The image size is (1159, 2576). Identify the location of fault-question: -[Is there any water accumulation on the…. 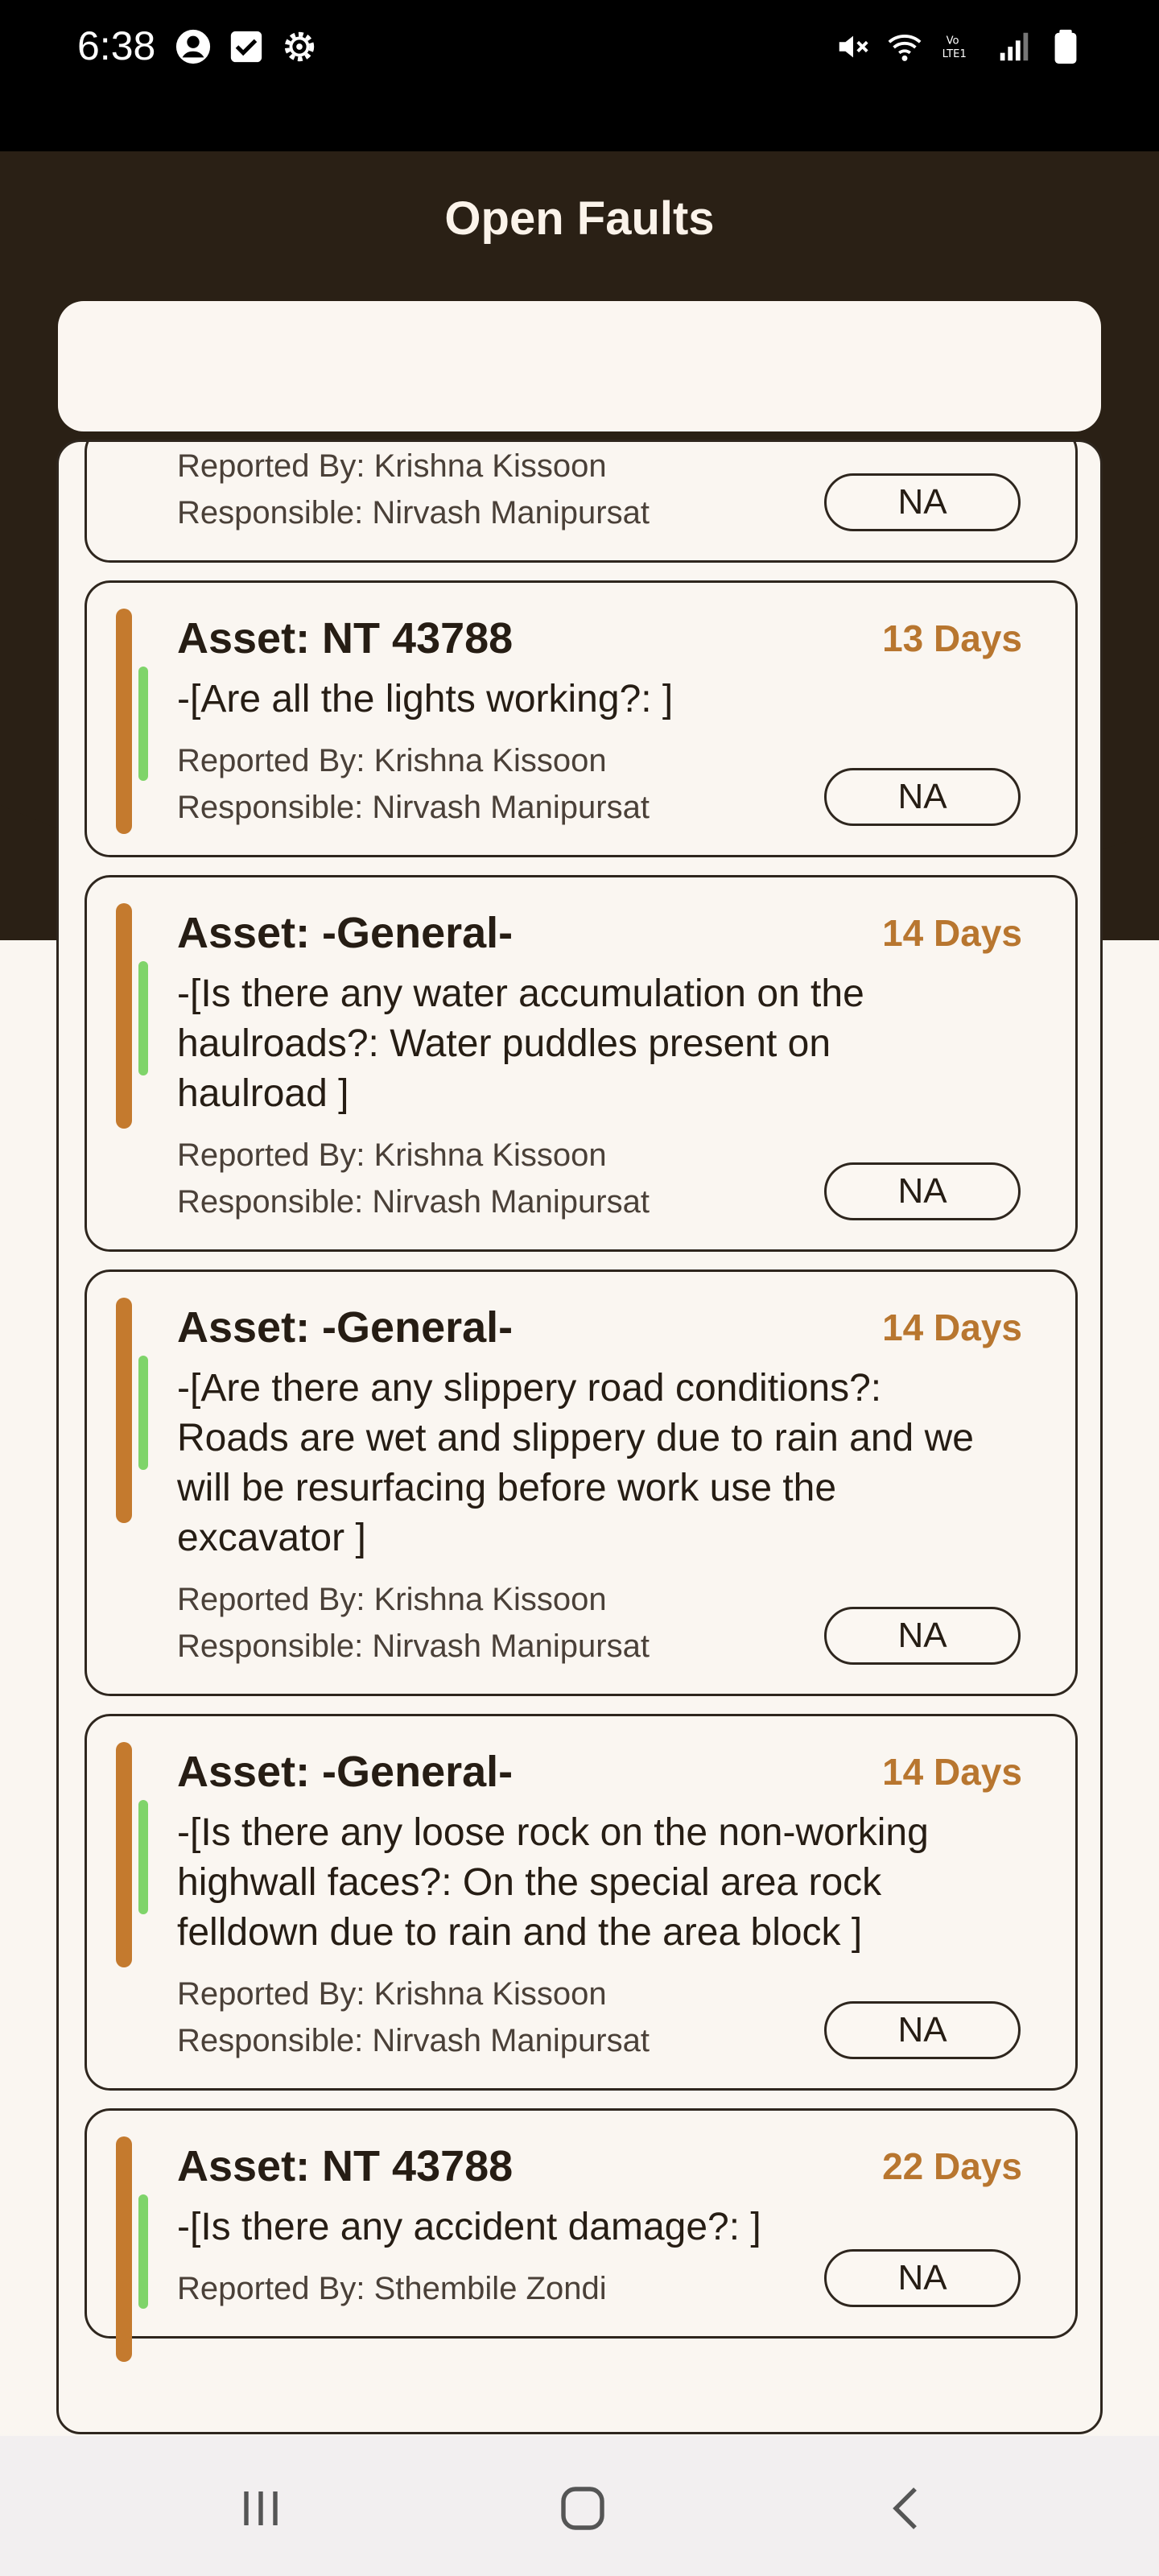
(520, 1043).